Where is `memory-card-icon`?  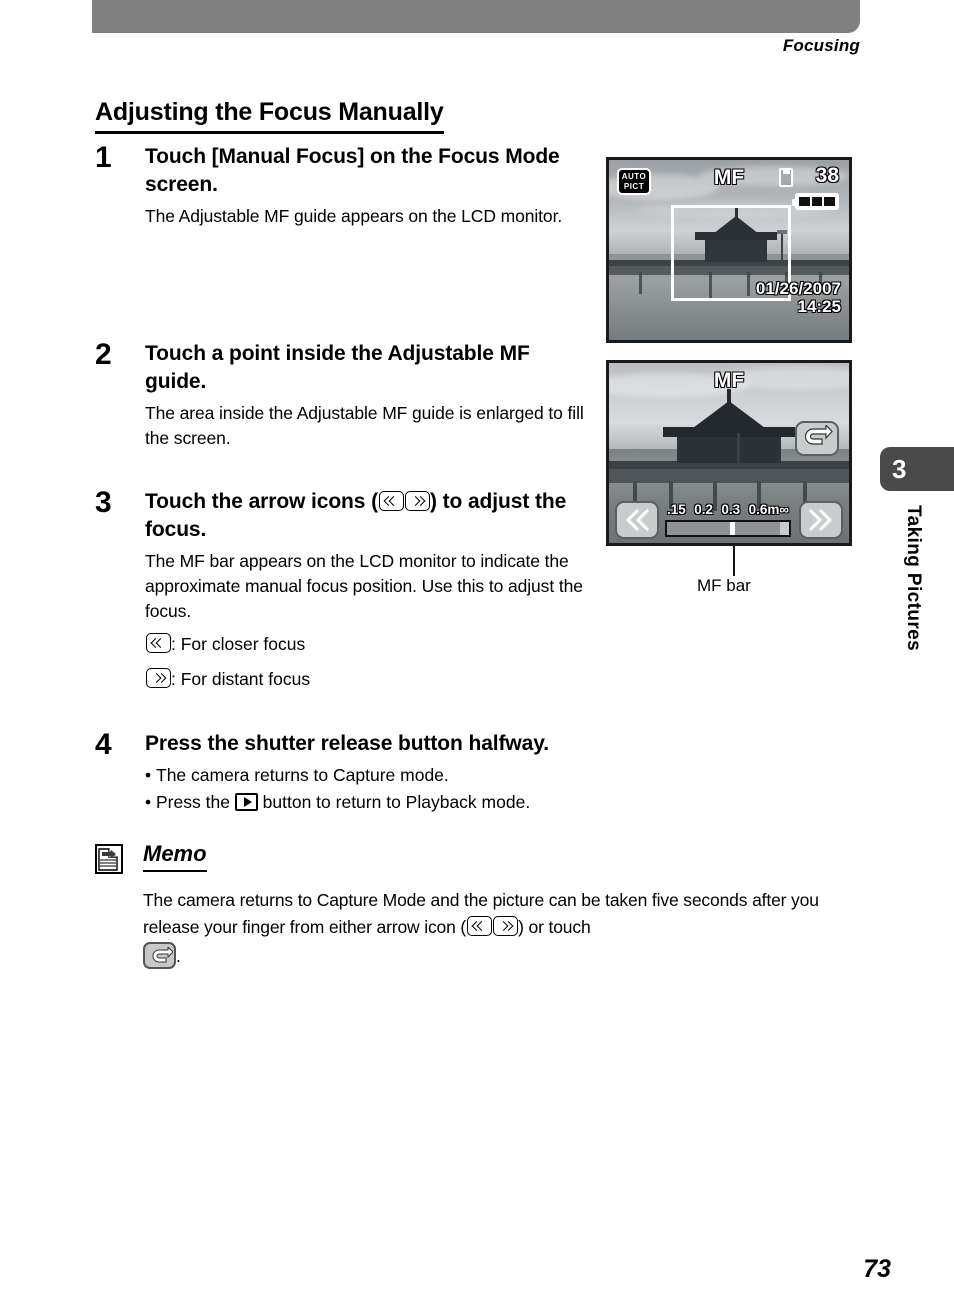 memory-card-icon is located at coordinates (786, 177).